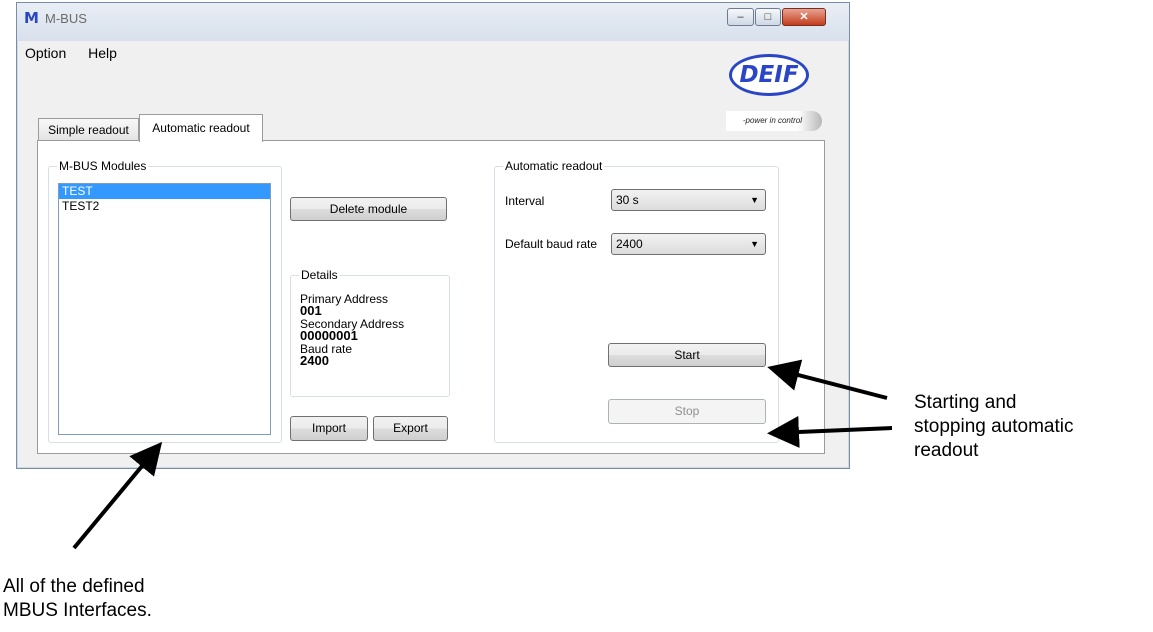  Describe the element at coordinates (74, 586) in the screenshot. I see `annotation-line: All of the defined` at that location.